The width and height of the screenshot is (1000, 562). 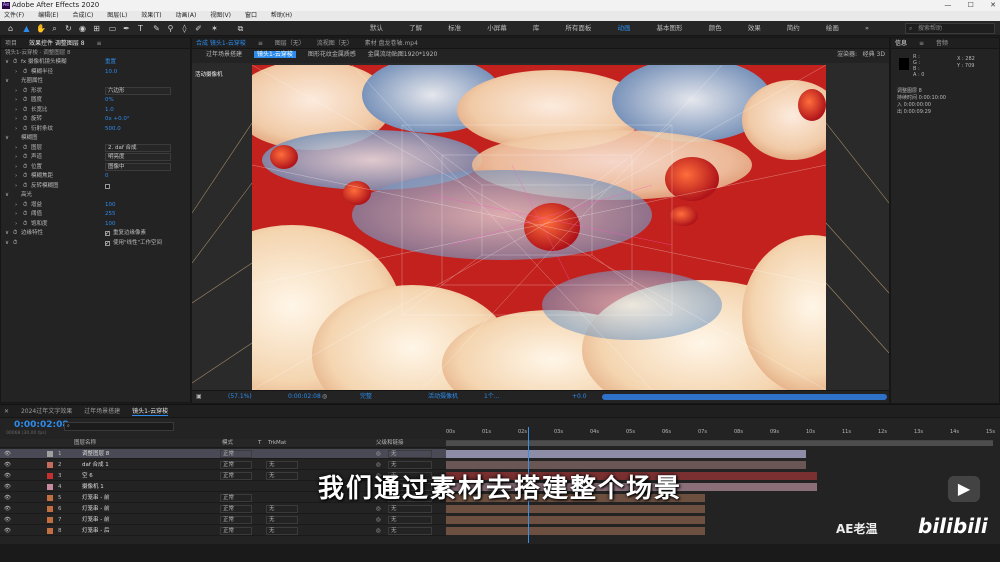 I want to click on workspace-paint: 绘画, so click(x=832, y=28).